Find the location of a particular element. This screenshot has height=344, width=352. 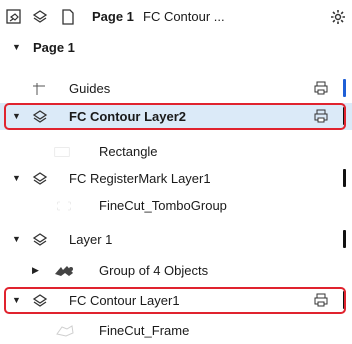

collapse-arrow-icon: ▶ is located at coordinates (35, 270).